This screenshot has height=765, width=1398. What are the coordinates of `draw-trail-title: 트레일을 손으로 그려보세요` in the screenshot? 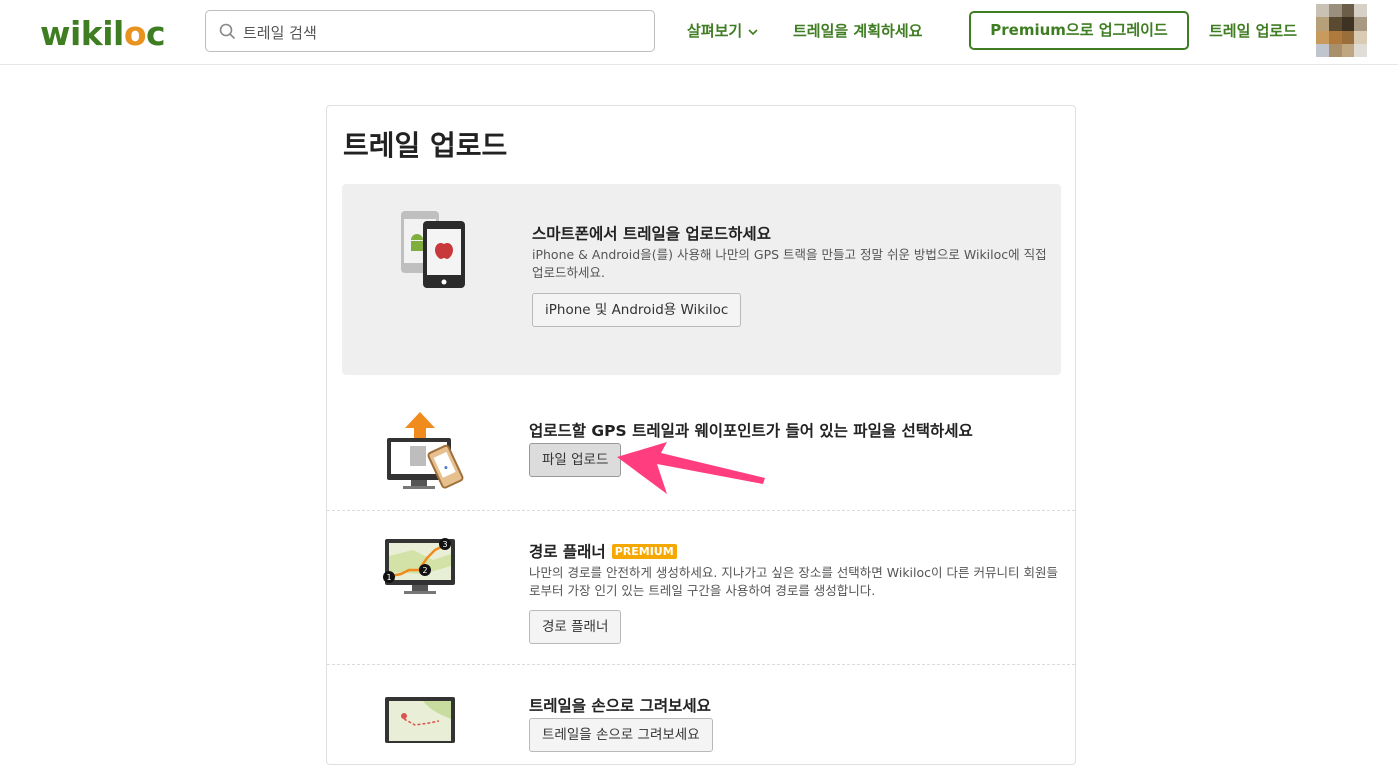 It's located at (620, 706).